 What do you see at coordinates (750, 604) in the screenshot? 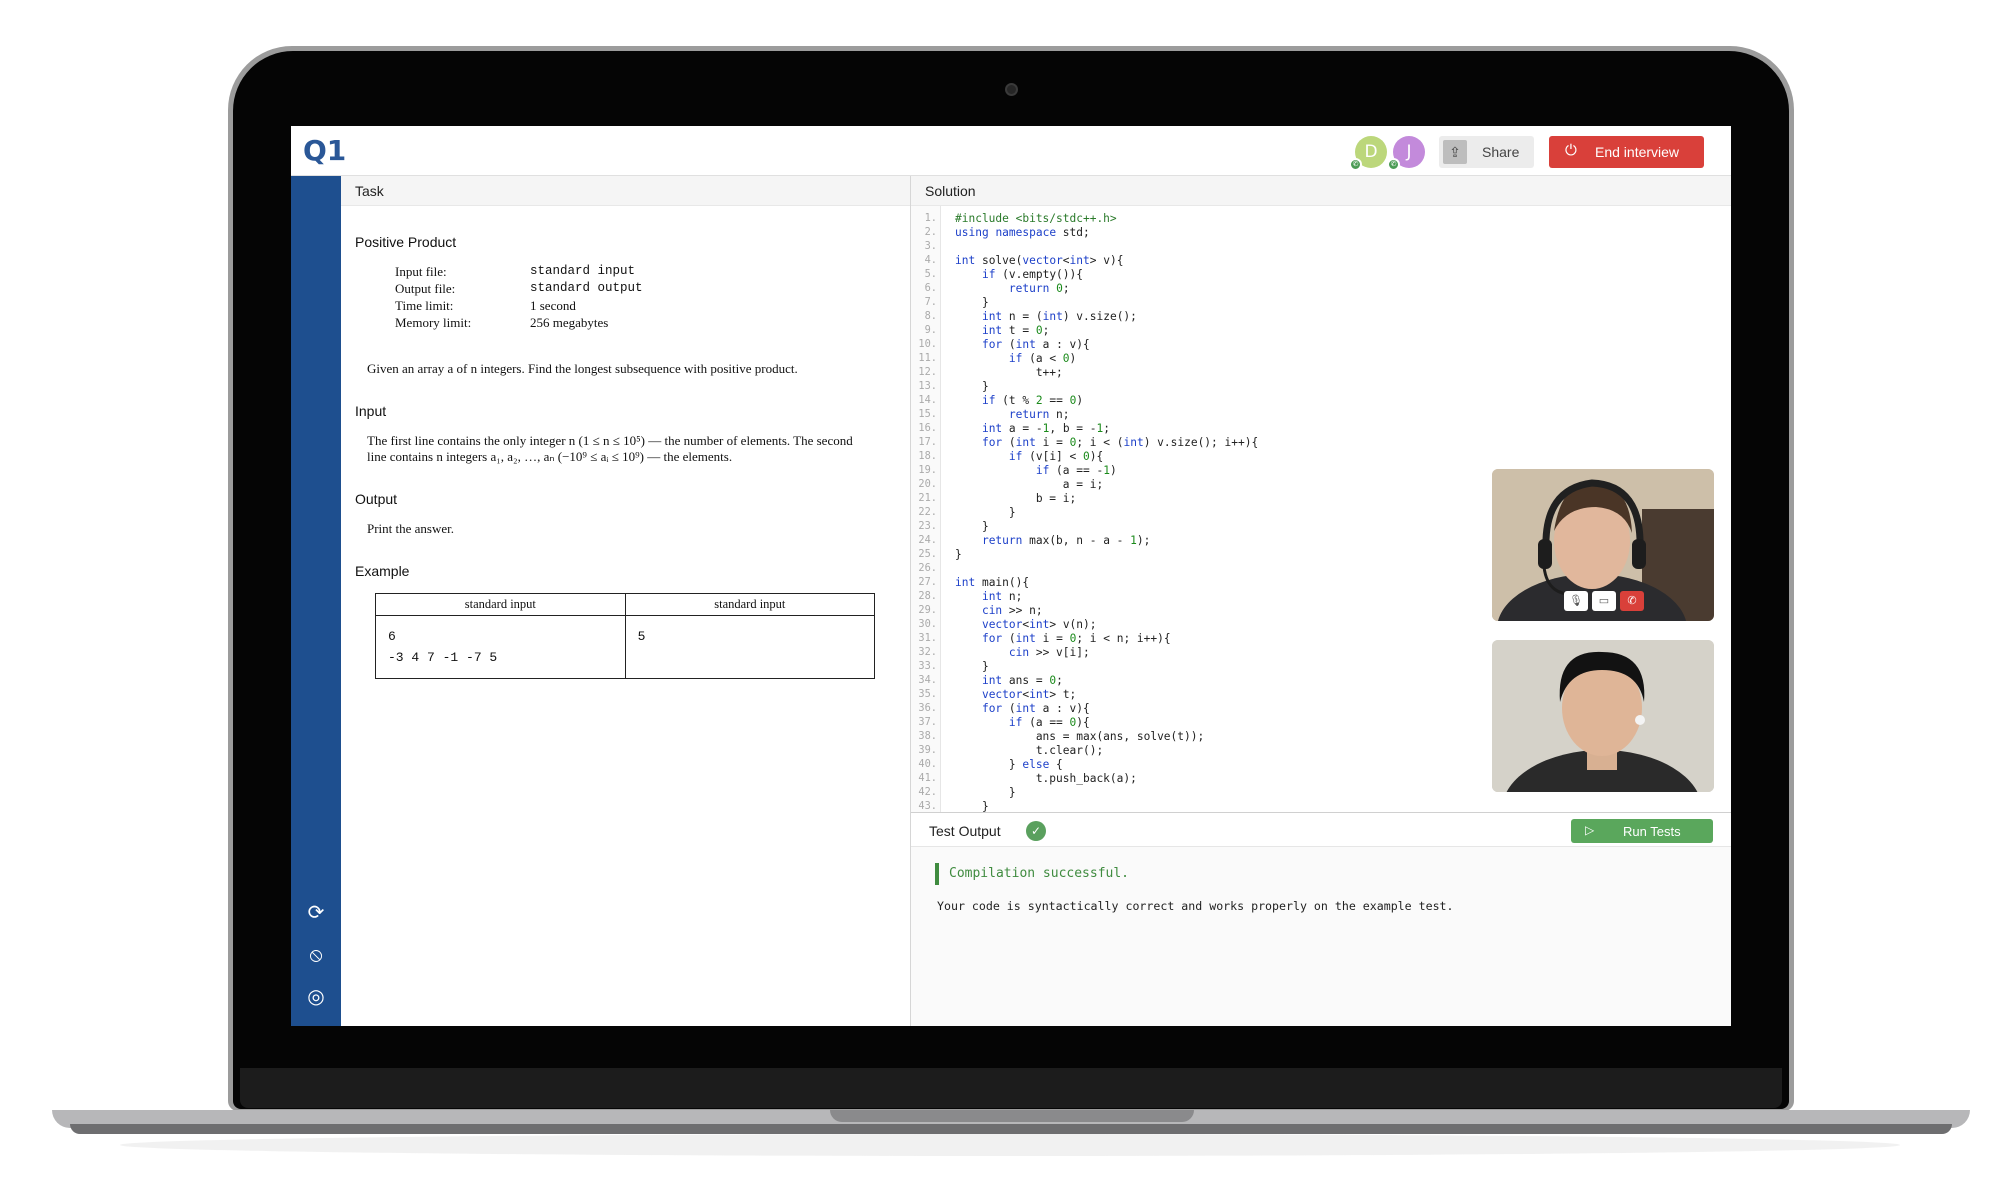
I see `example-output-header: standard input` at bounding box center [750, 604].